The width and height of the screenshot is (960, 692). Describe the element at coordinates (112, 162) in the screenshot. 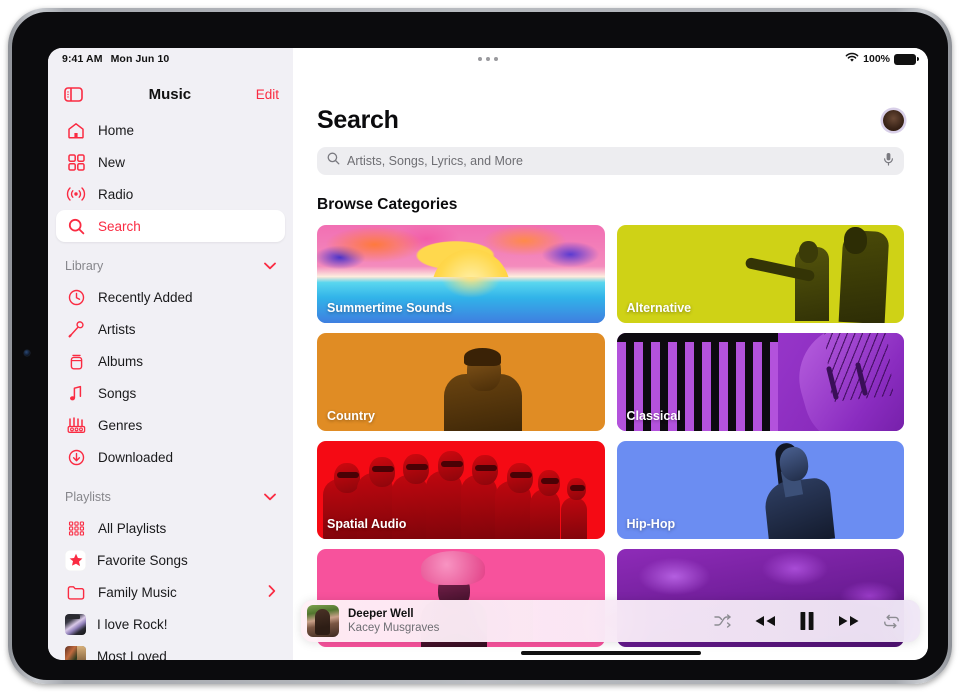

I see `sidebar-item-label: New` at that location.